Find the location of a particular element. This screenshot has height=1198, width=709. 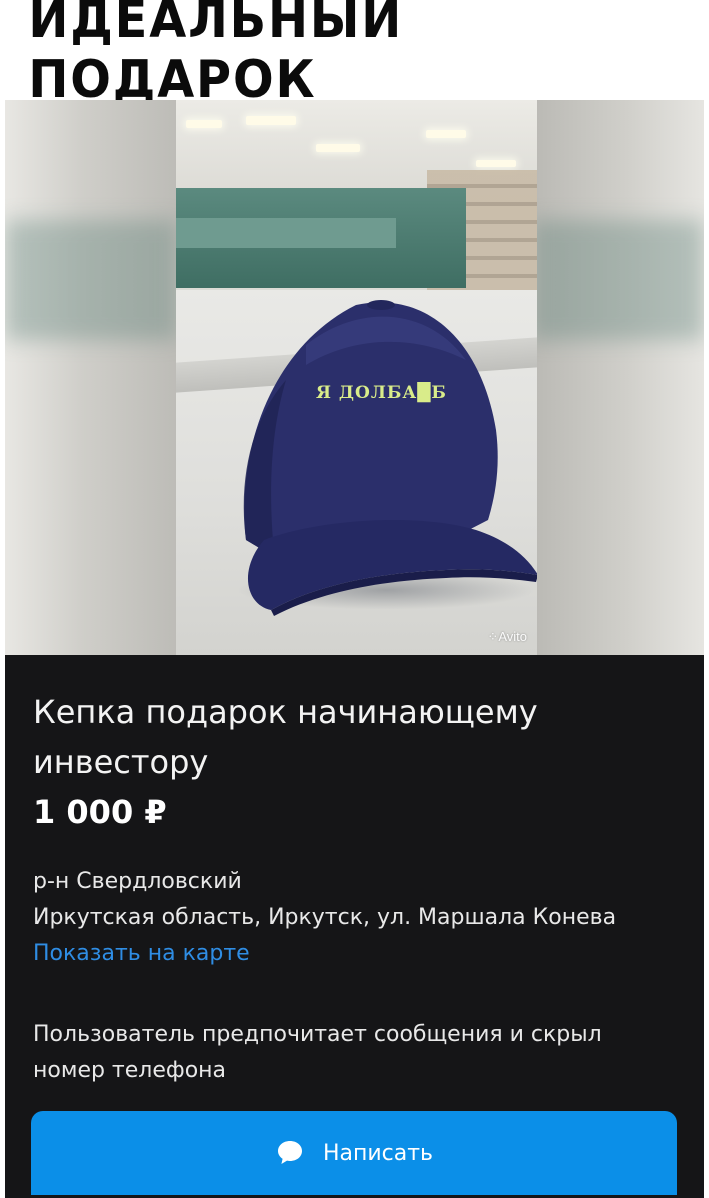

cap-embroidery-text: Я ДОЛБА█Б is located at coordinates (381, 392).